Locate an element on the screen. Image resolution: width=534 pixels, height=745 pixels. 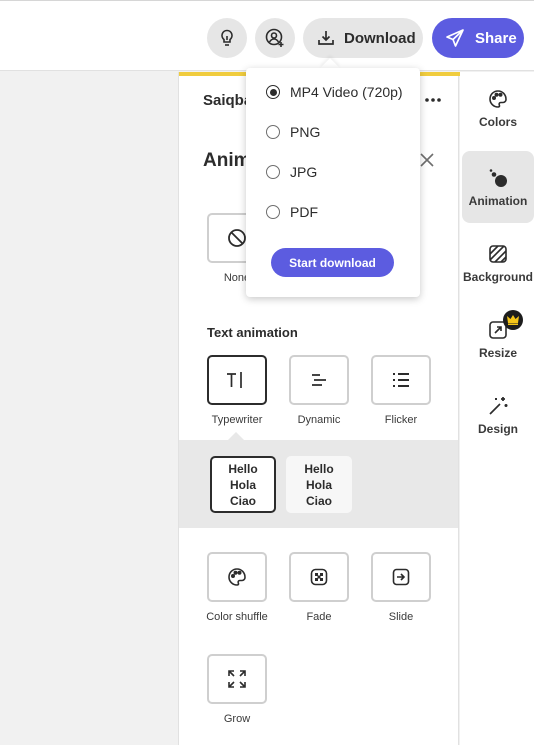
rail-item-label: Resize is located at coordinates (498, 352).